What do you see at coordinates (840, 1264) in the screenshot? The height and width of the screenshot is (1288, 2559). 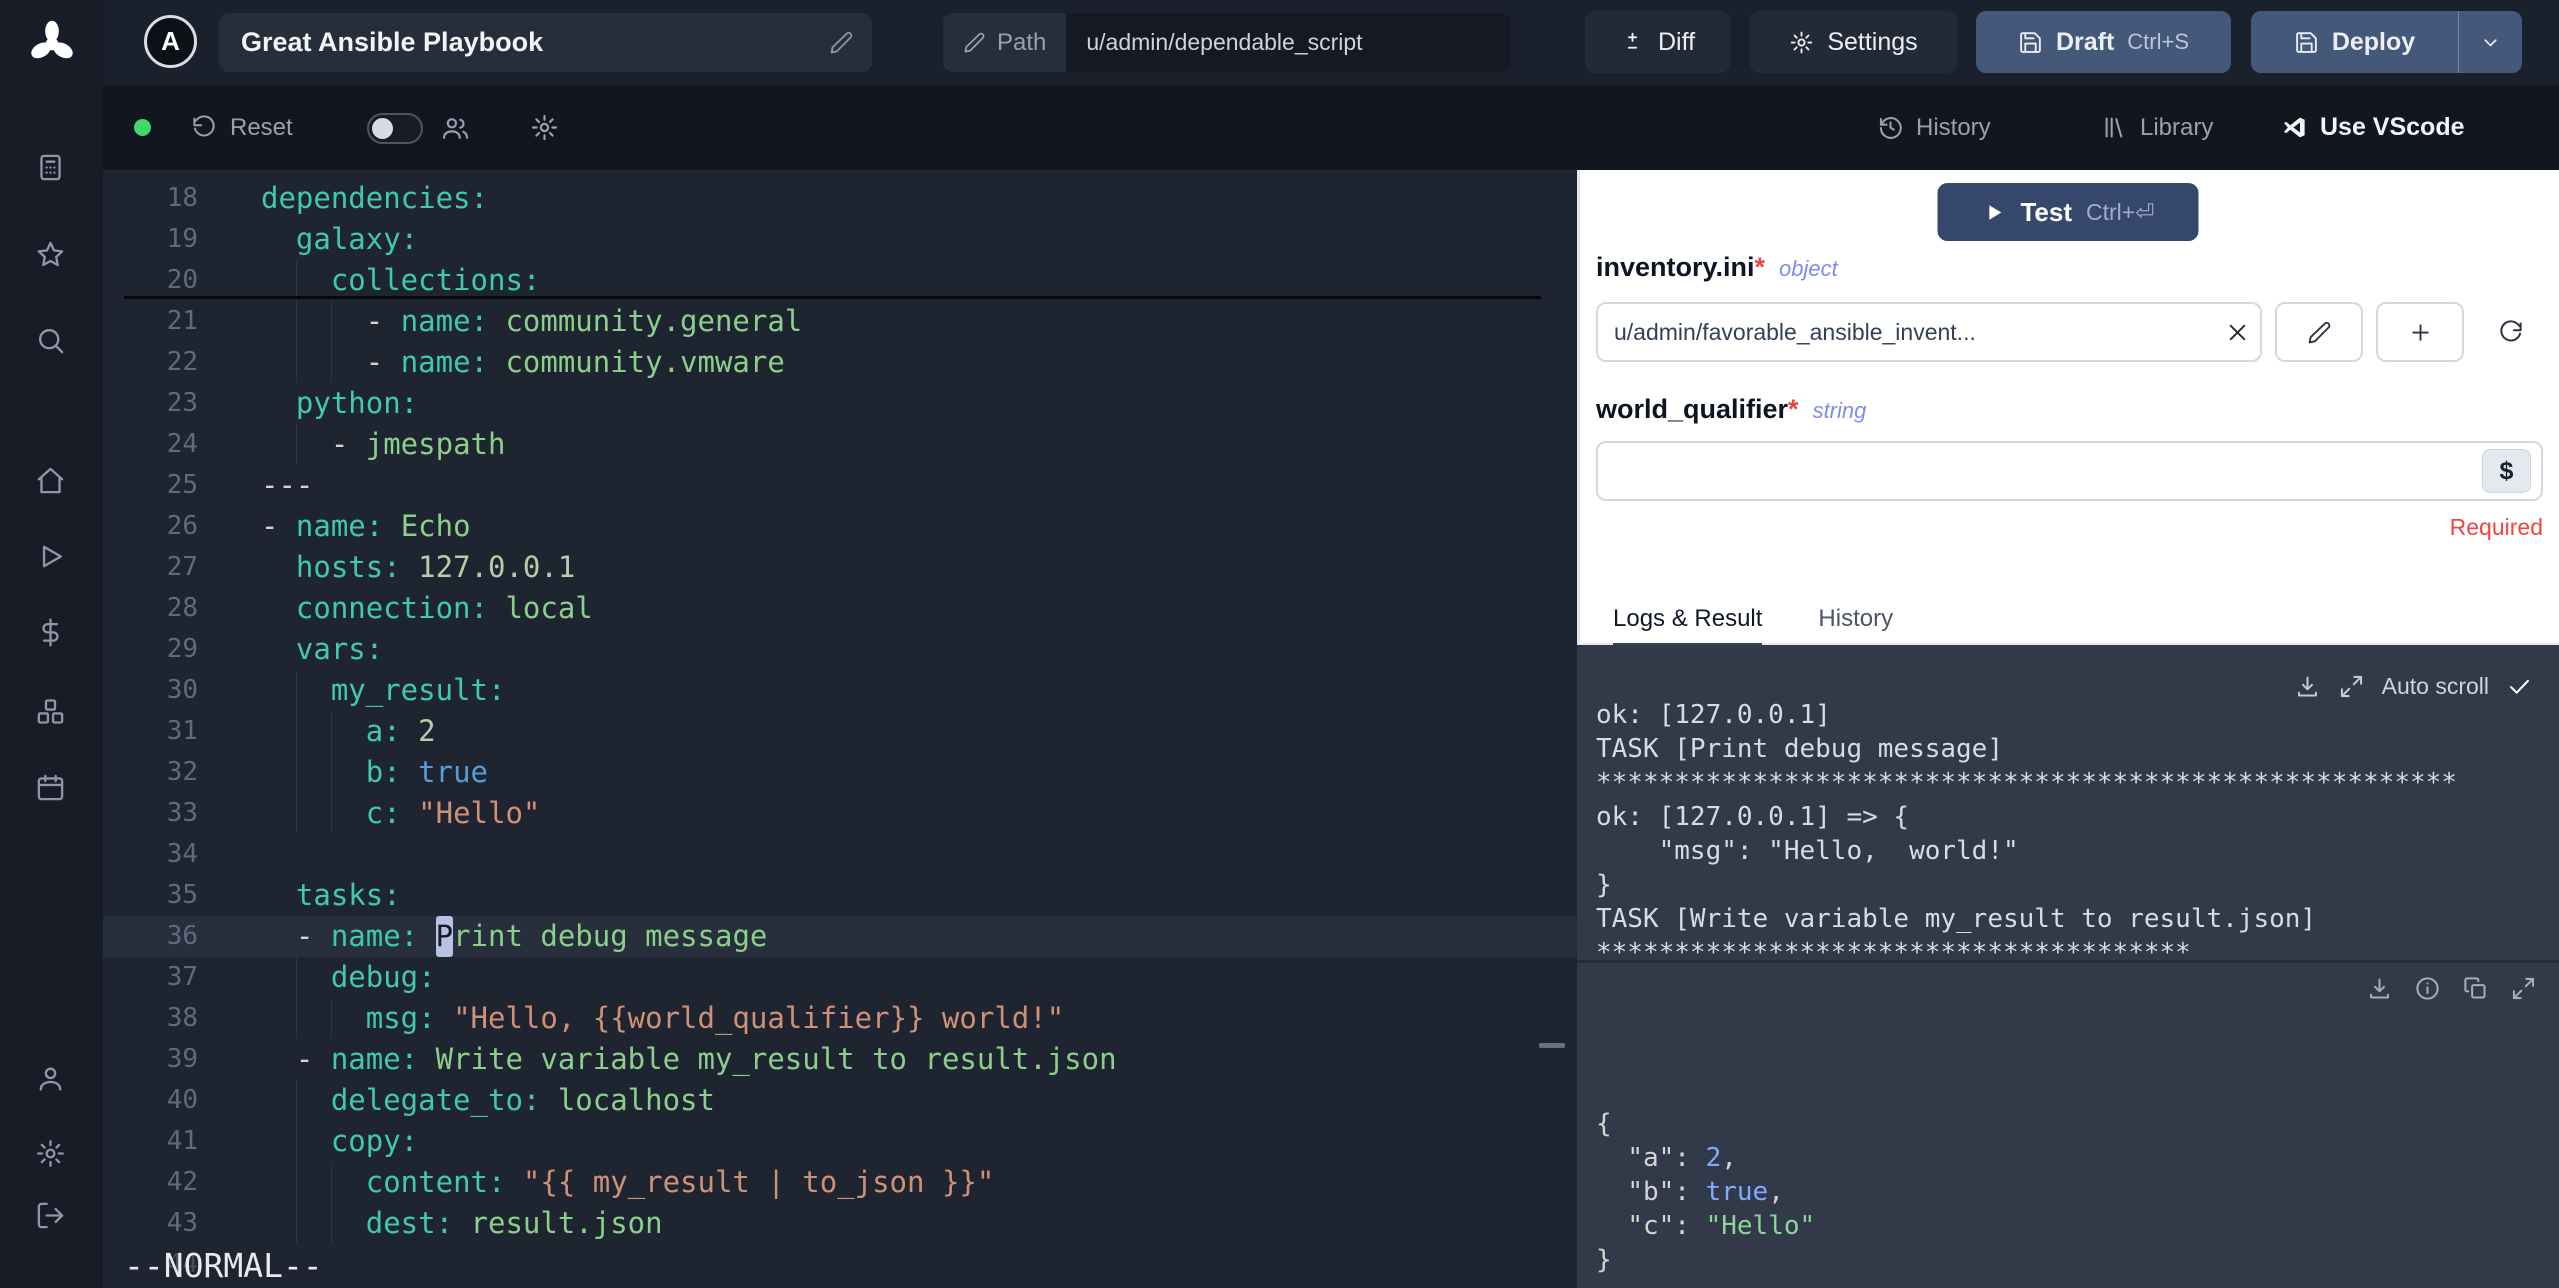 I see `code-line: 44` at bounding box center [840, 1264].